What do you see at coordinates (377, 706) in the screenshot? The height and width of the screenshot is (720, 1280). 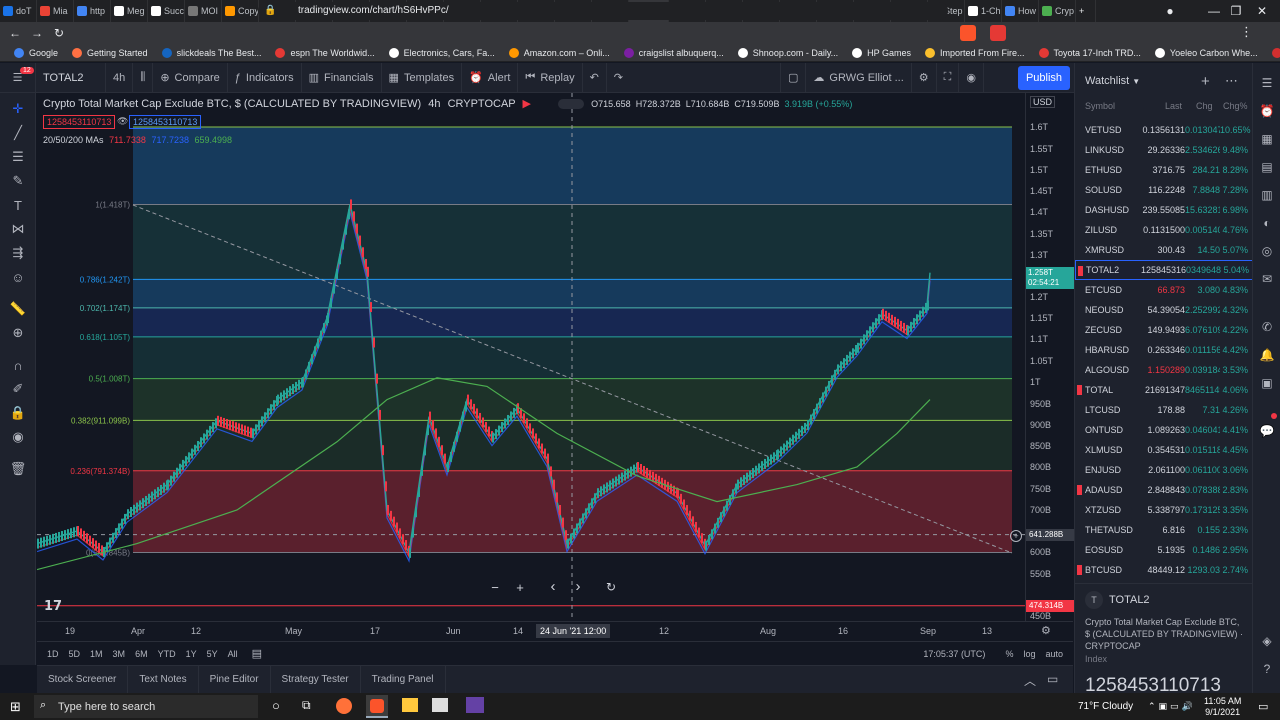 I see `brave-taskbar-button` at bounding box center [377, 706].